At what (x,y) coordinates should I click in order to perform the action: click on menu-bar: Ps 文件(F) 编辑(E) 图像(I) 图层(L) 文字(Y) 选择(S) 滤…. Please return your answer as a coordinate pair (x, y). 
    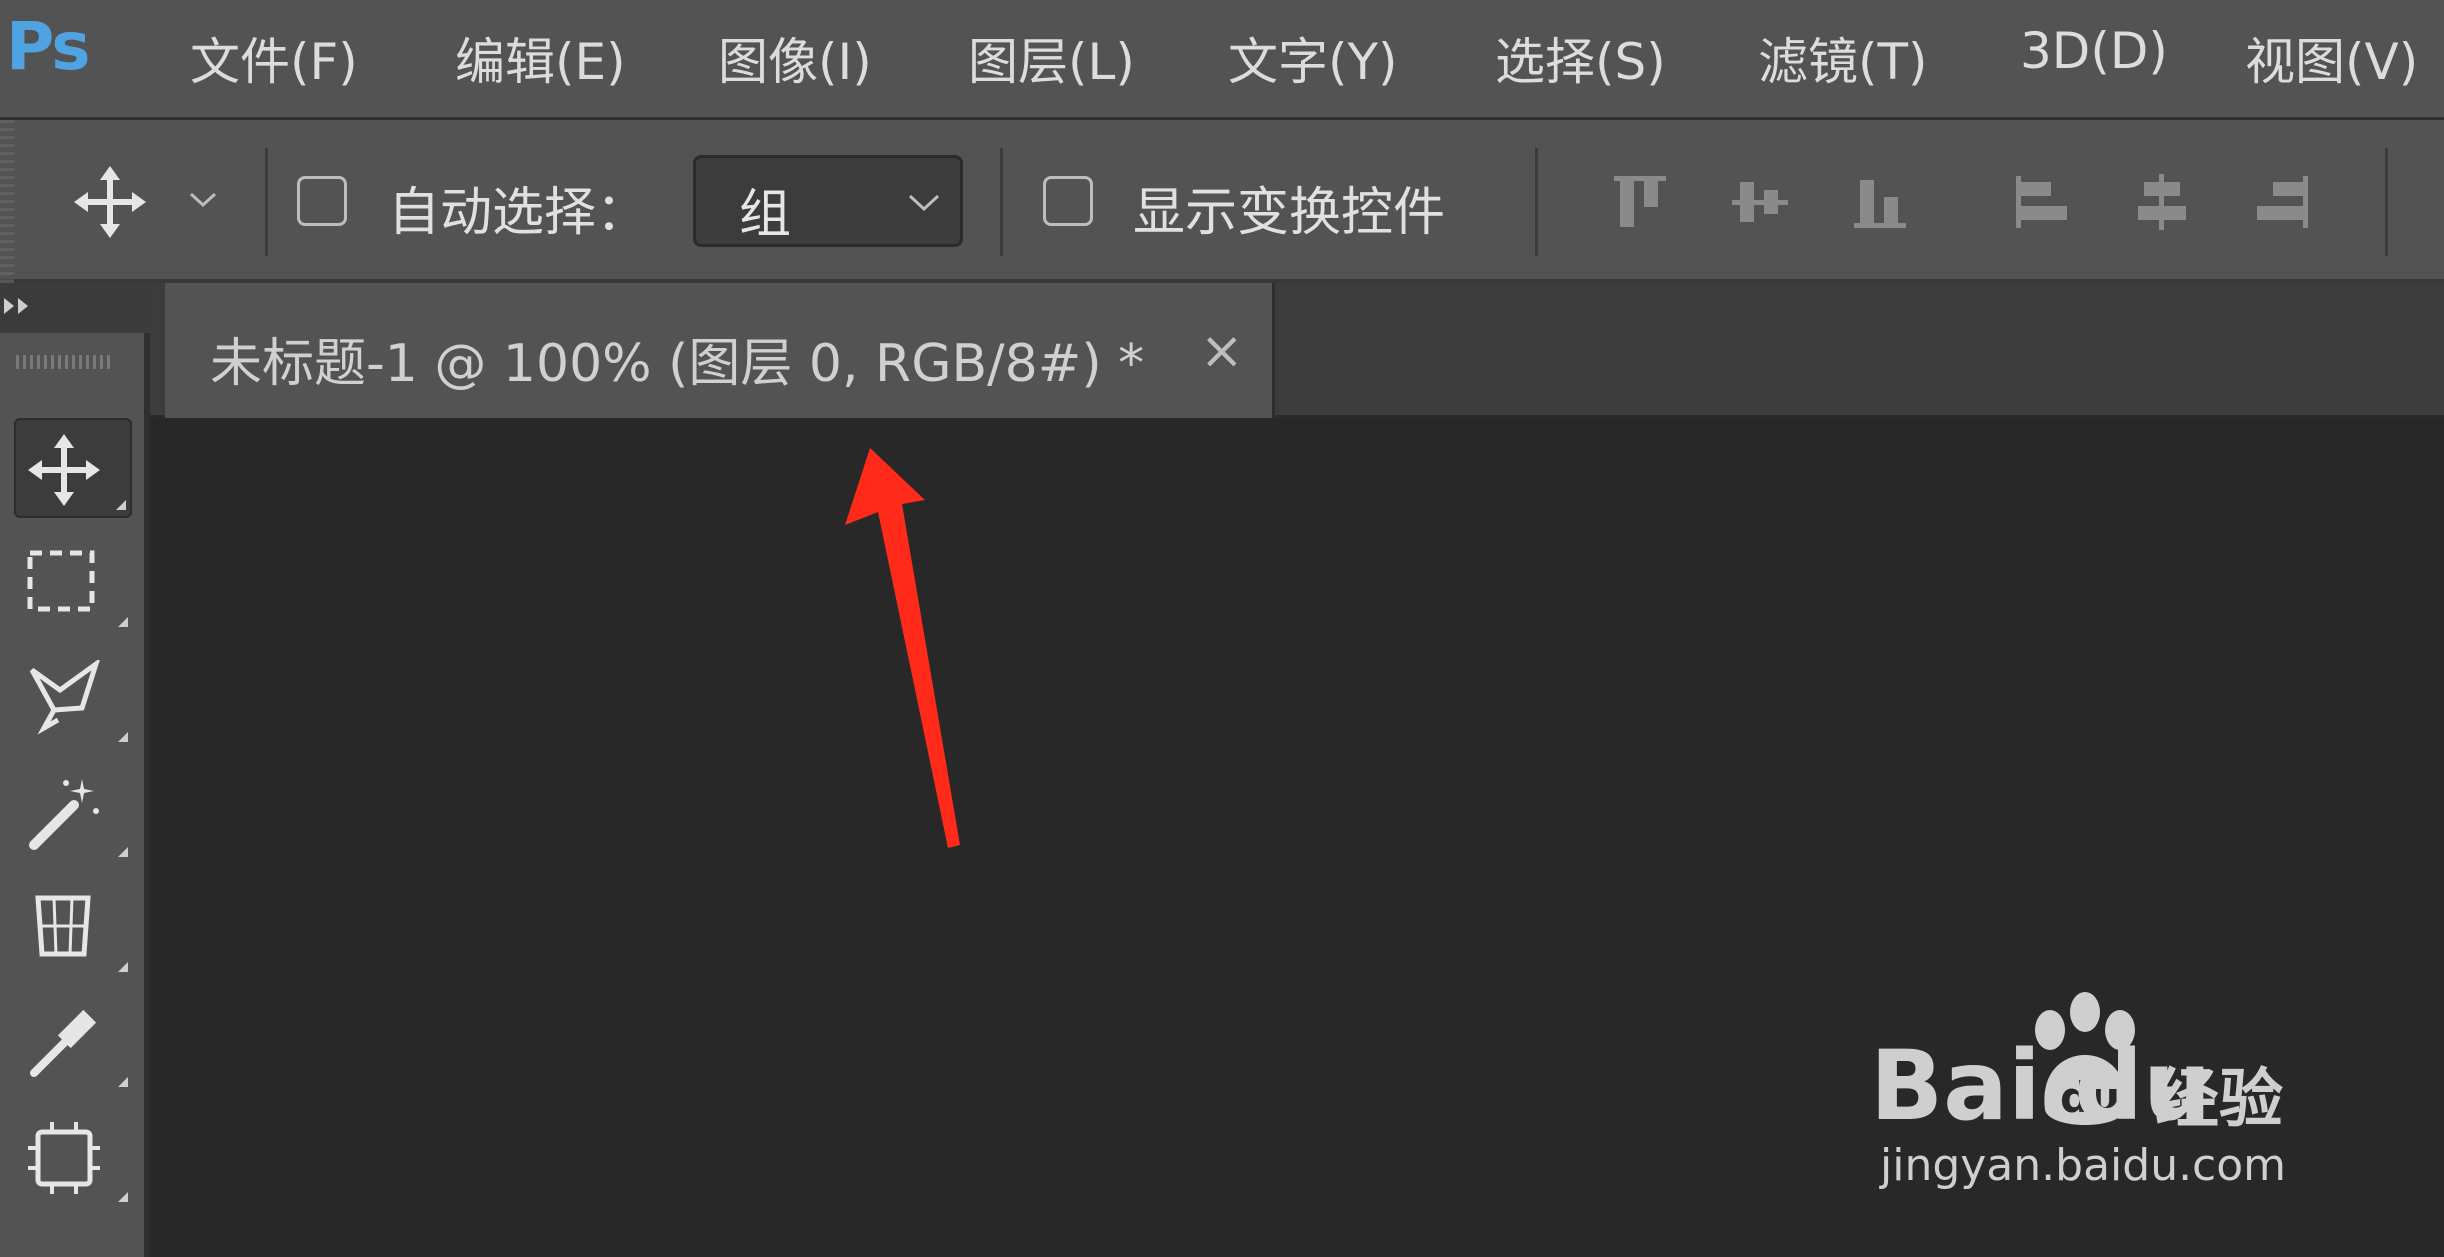
    Looking at the image, I should click on (1222, 60).